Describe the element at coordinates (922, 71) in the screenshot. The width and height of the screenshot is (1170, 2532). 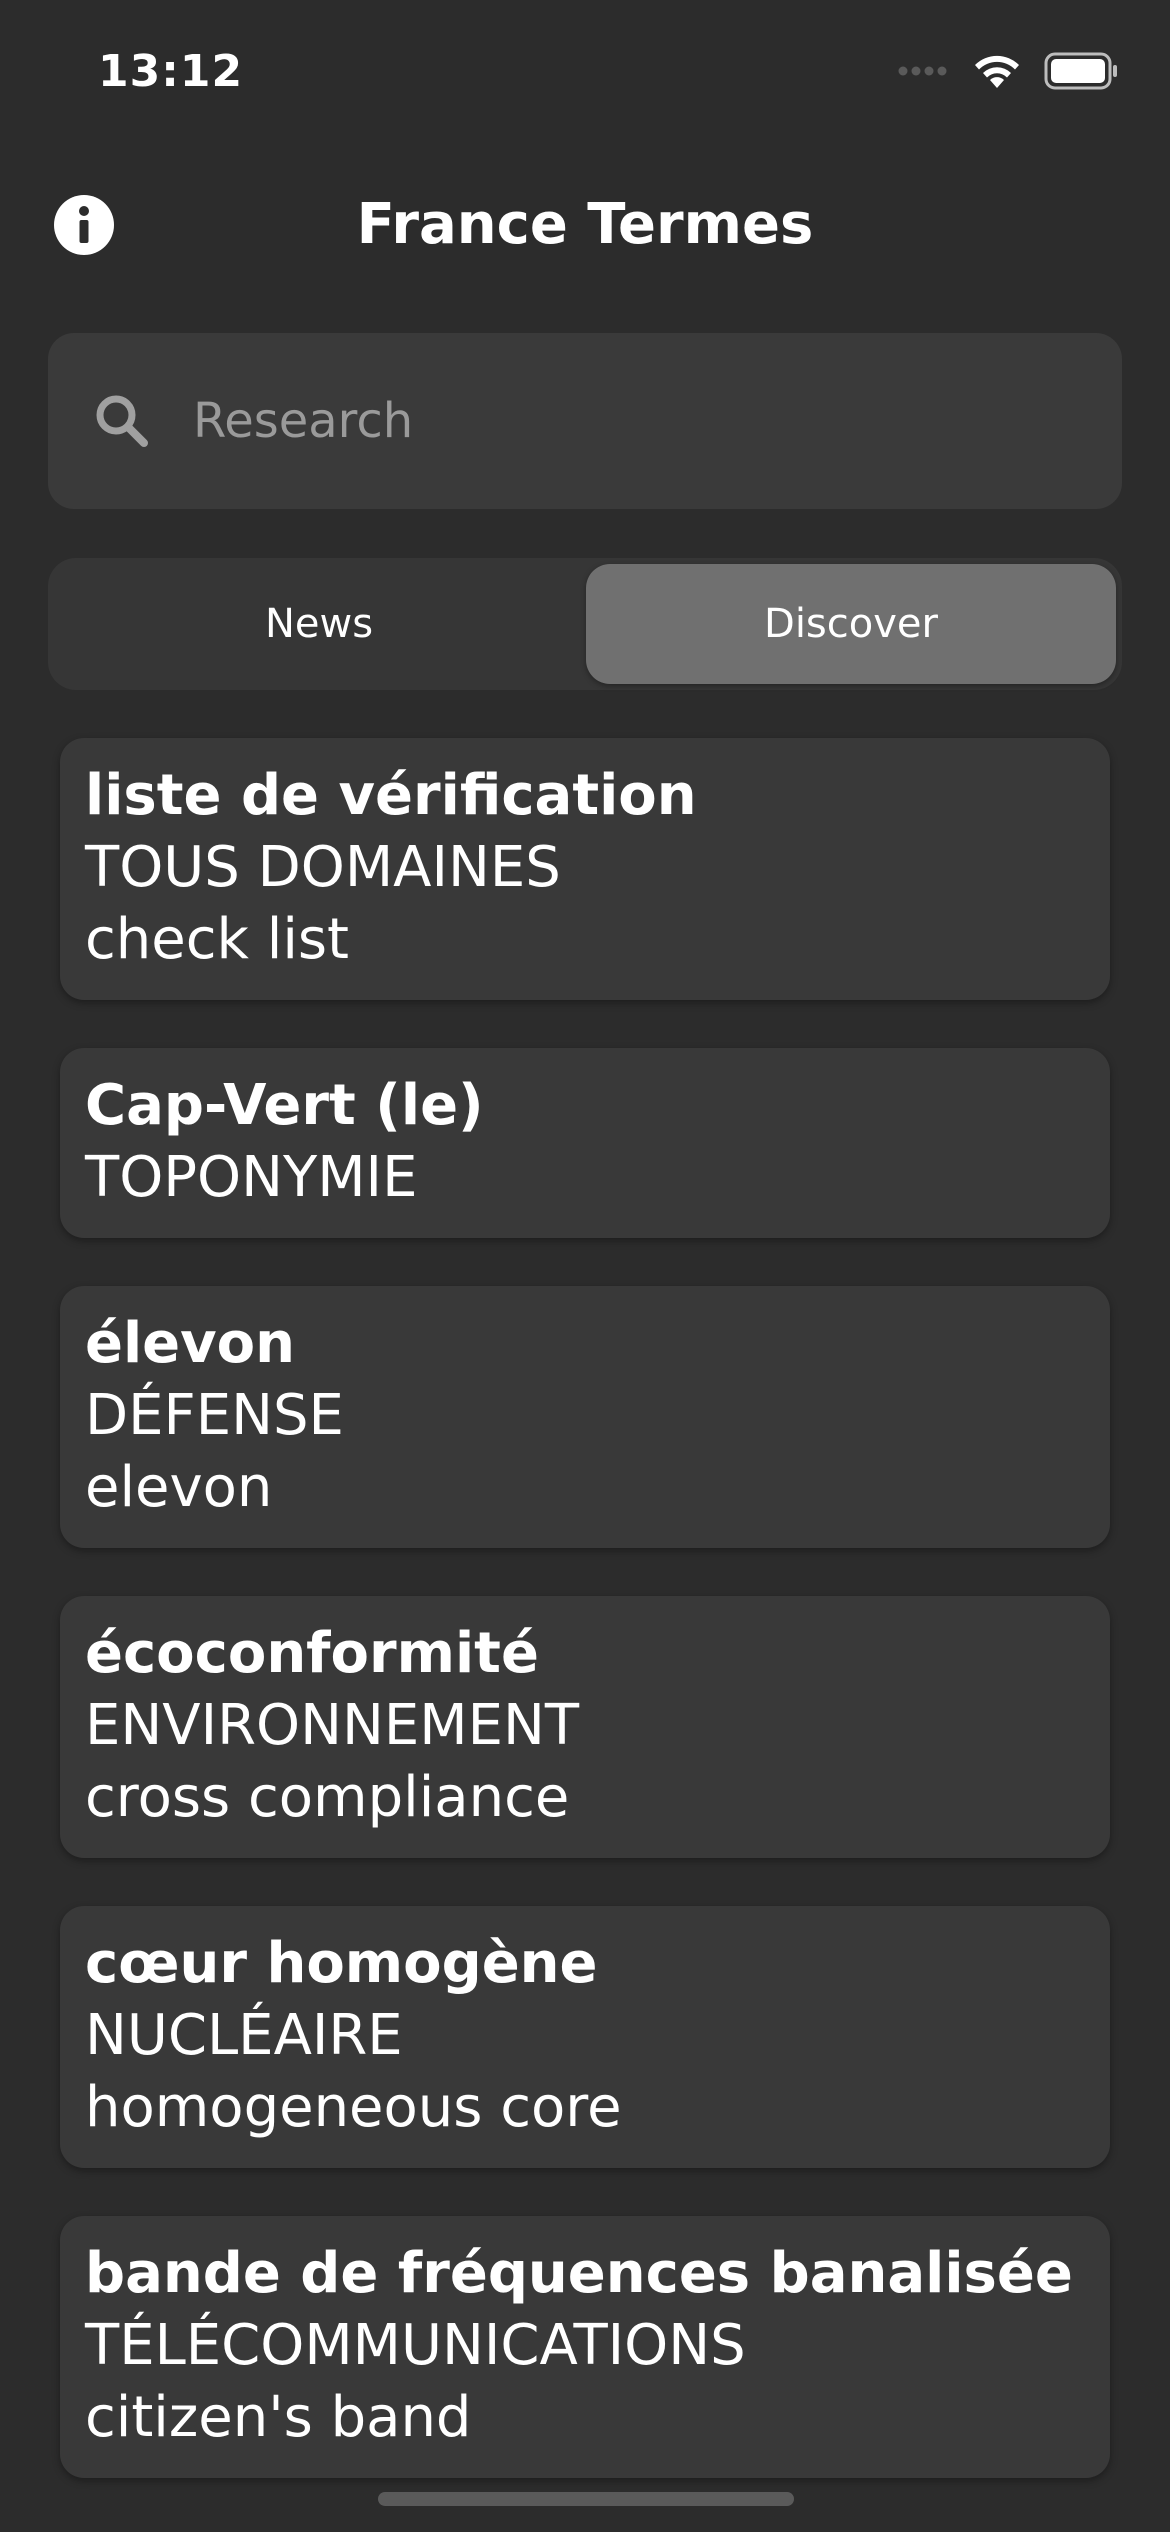
I see `cellular-signal-icon` at that location.